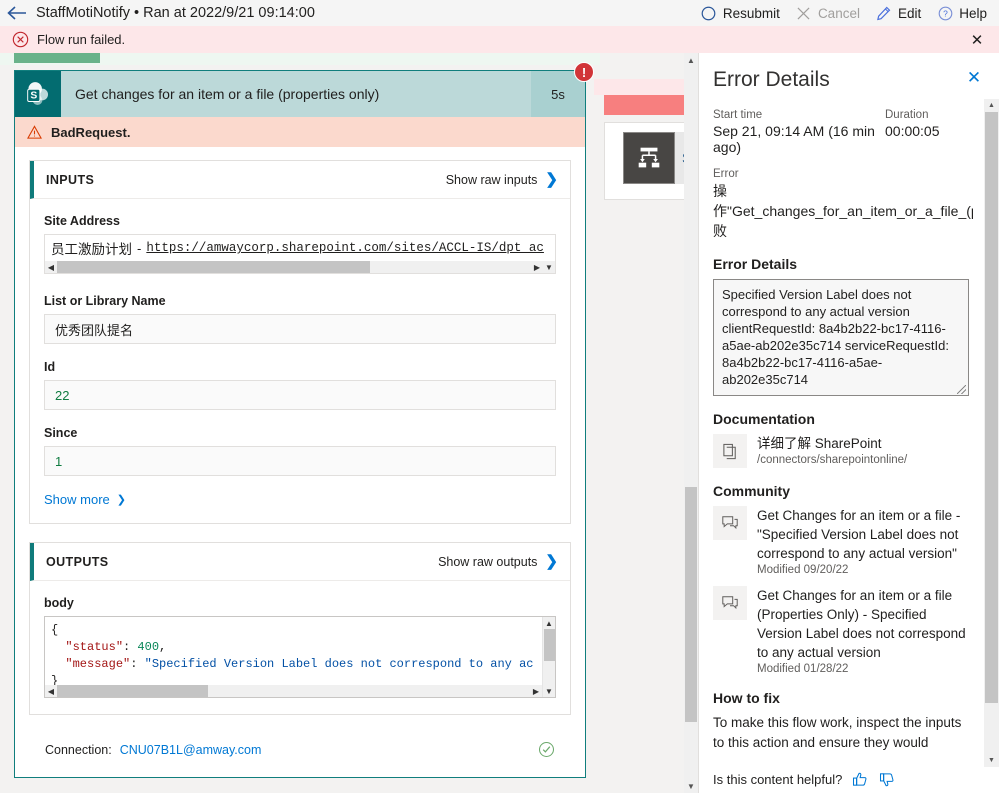  I want to click on show-raw-inputs-link: Show raw inputs ❯, so click(502, 179).